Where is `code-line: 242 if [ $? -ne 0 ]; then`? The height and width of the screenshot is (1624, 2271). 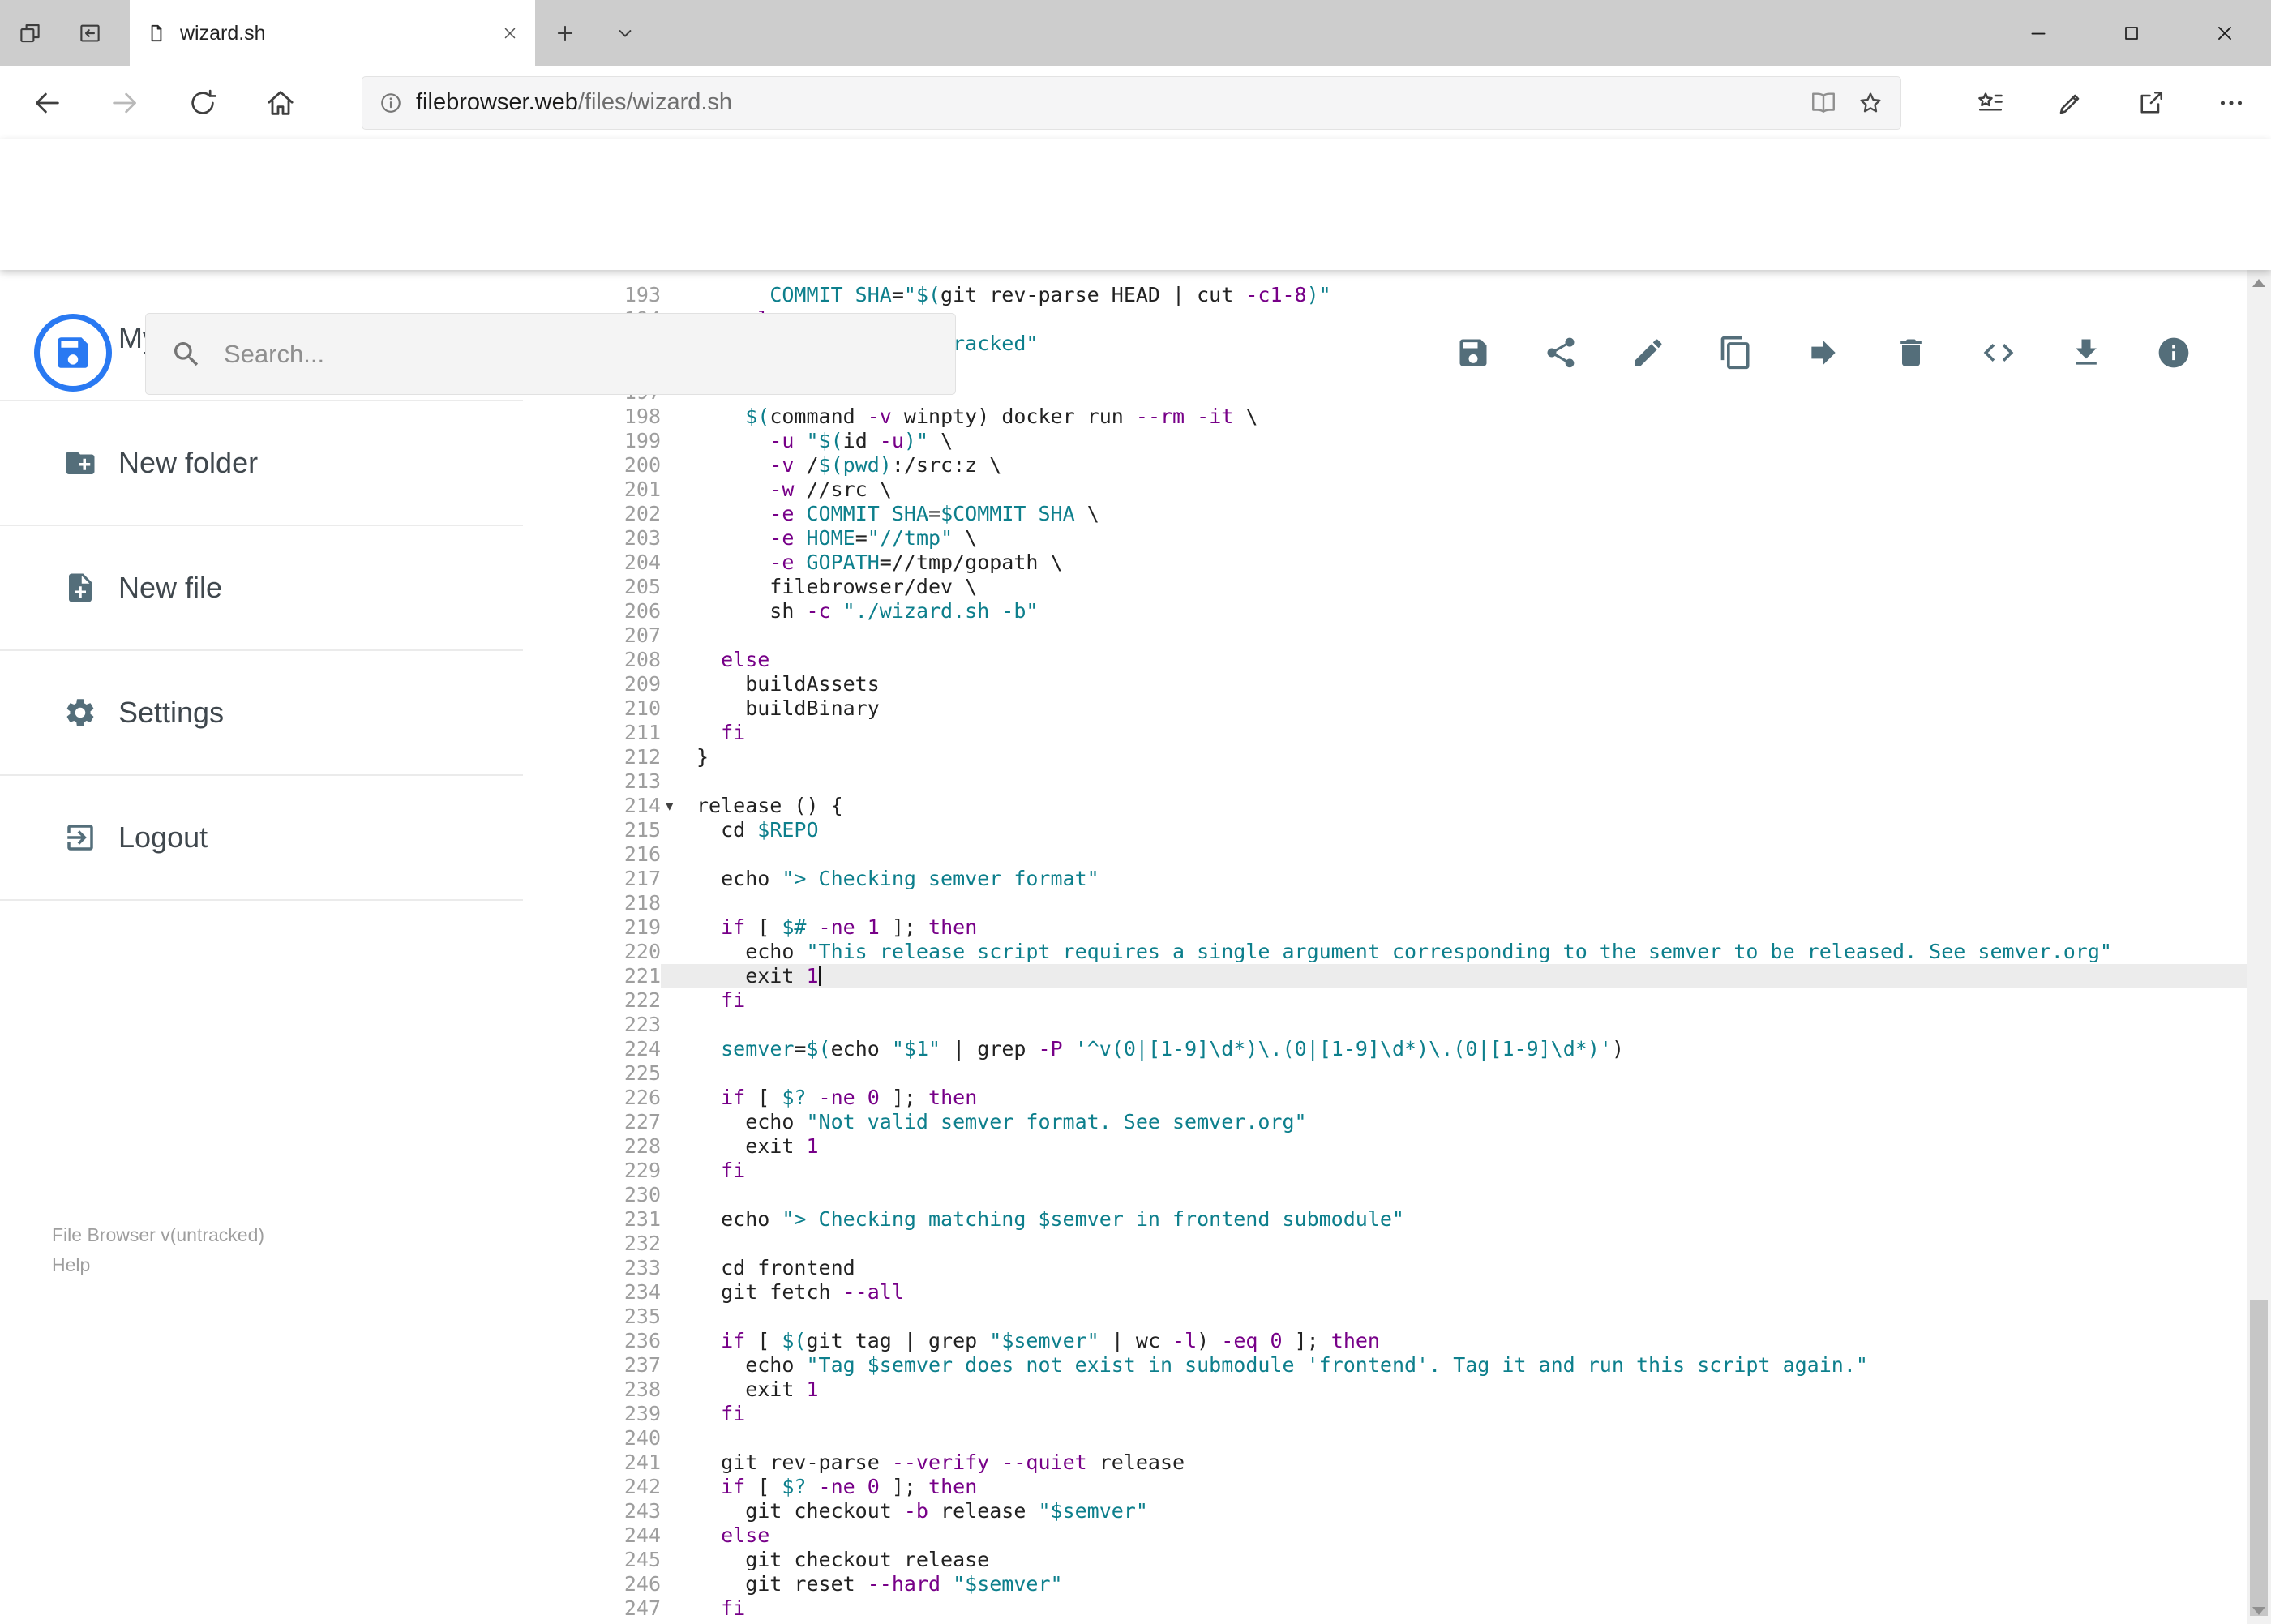 code-line: 242 if [ $? -ne 0 ]; then is located at coordinates (1385, 1487).